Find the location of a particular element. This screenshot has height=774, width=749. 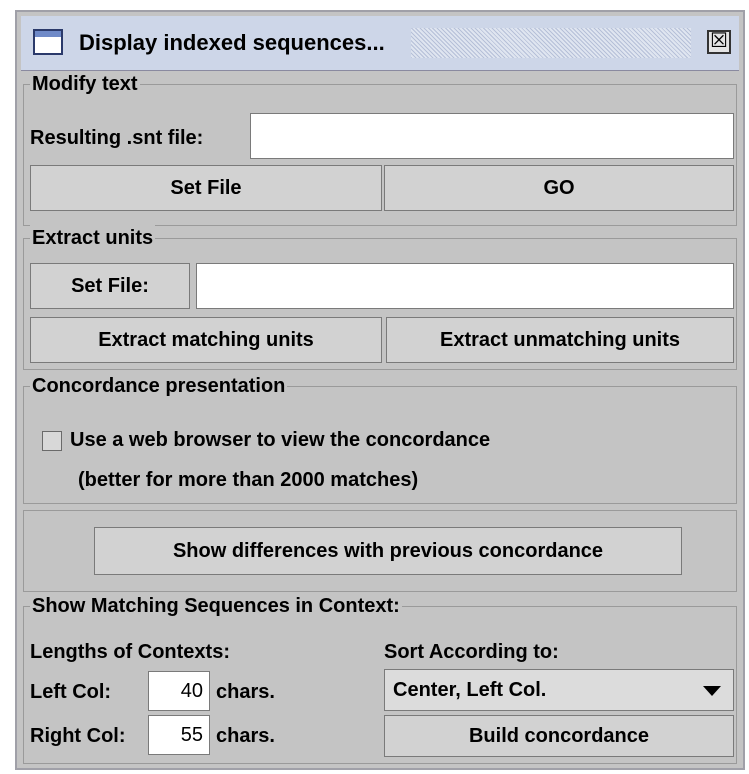

title-bar: Display indexed sequences... ☒ is located at coordinates (380, 43).